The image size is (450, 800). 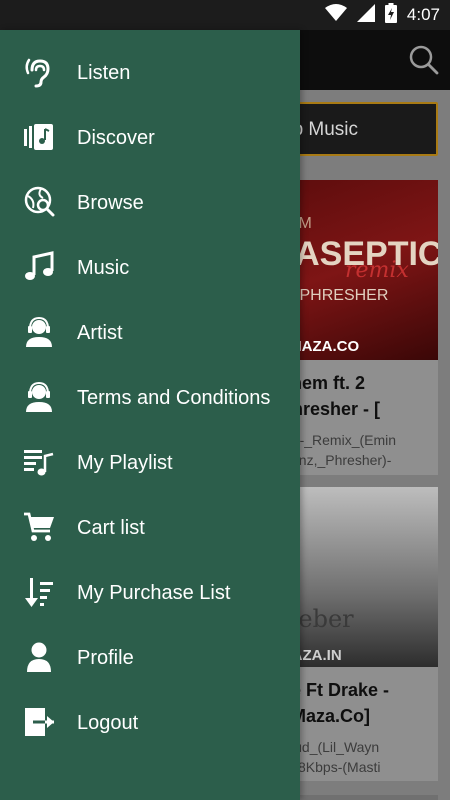 I want to click on menu-item-label: Listen, so click(x=104, y=73).